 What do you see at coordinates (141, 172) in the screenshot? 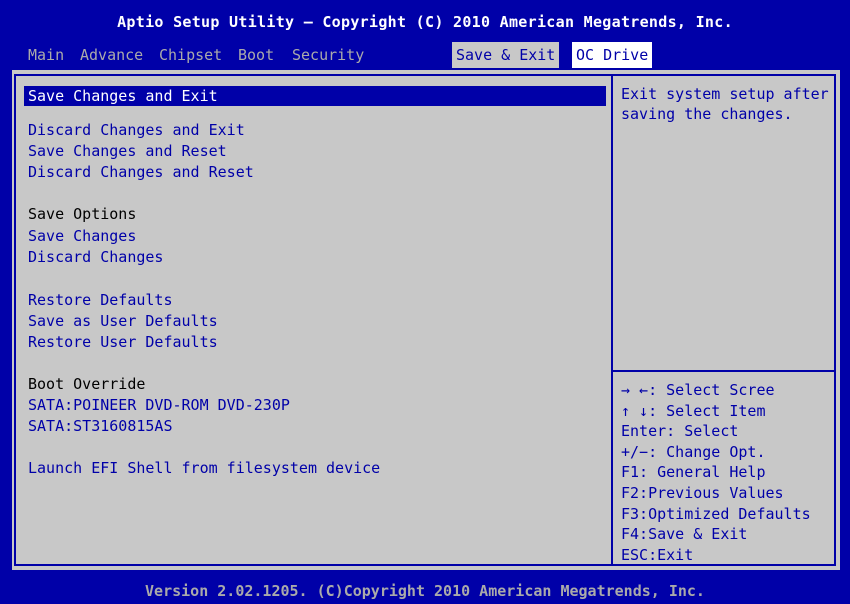
I see `discard-changes-and-reset-item: Discard Changes and Reset` at bounding box center [141, 172].